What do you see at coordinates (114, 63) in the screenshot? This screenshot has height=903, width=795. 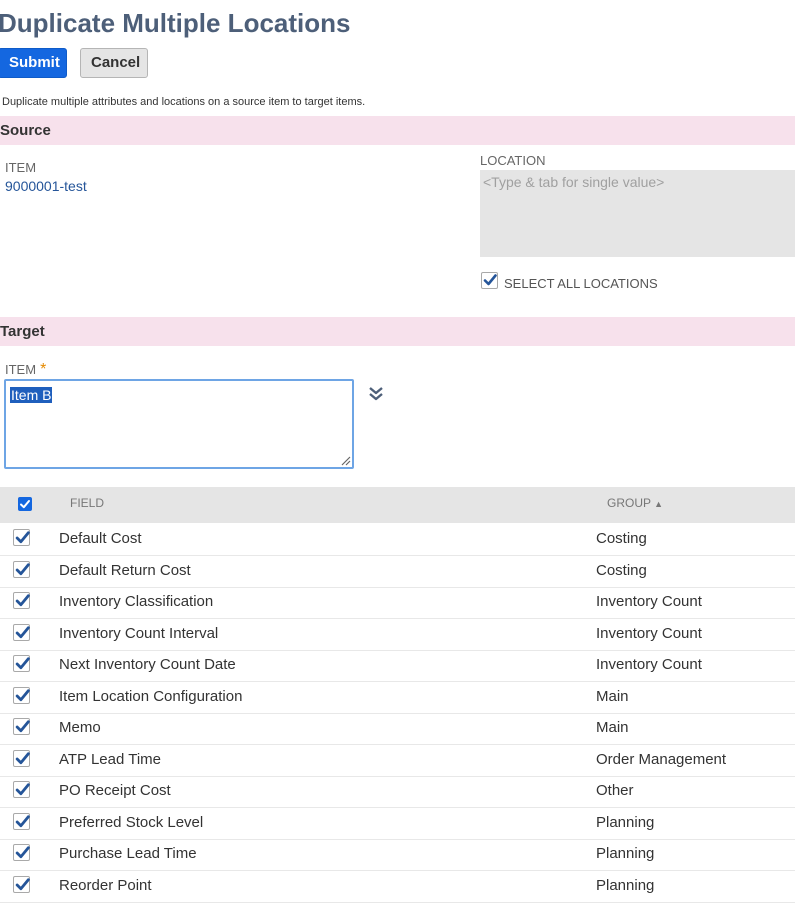 I see `cancel-button: Cancel` at bounding box center [114, 63].